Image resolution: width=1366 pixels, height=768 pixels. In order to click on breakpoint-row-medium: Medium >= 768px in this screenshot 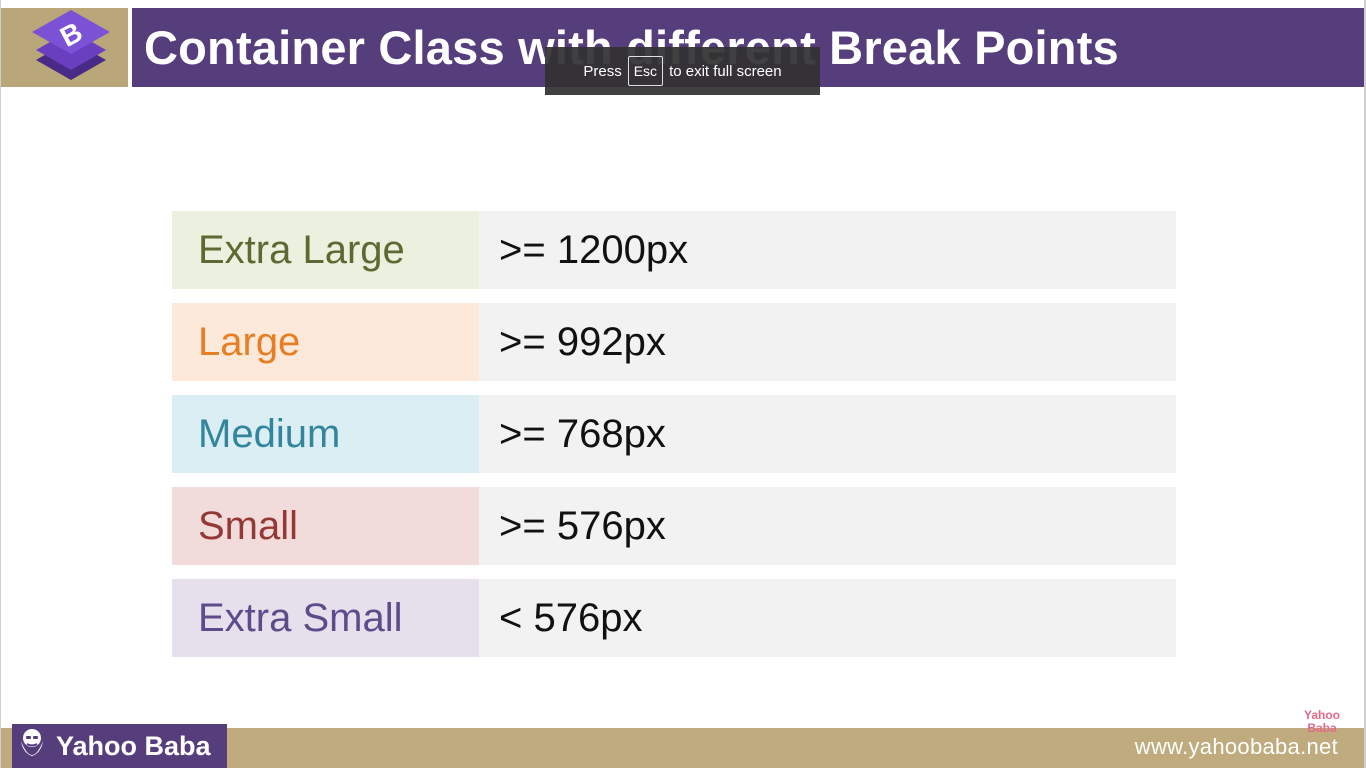, I will do `click(674, 434)`.